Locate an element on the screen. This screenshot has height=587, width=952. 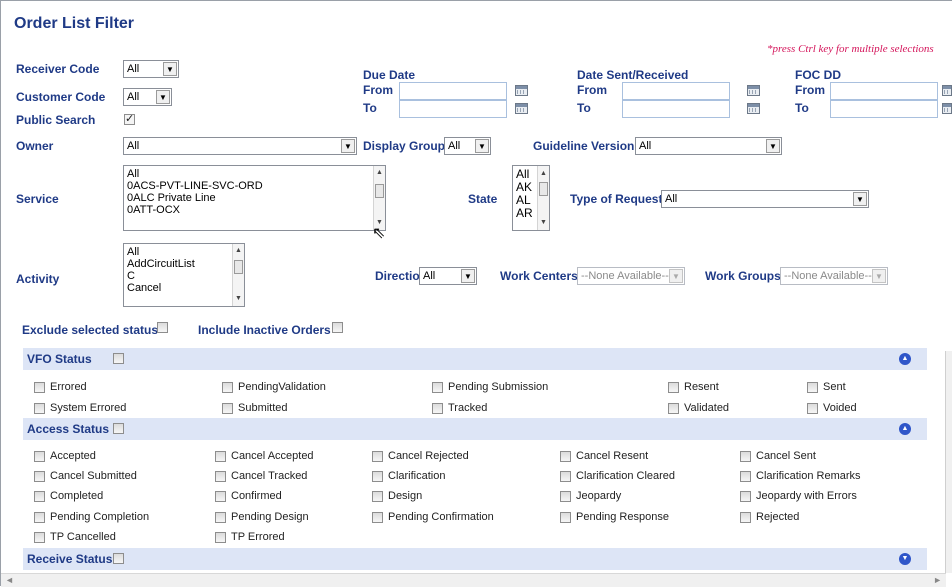
type-of-request-select: All ▼ is located at coordinates (765, 199).